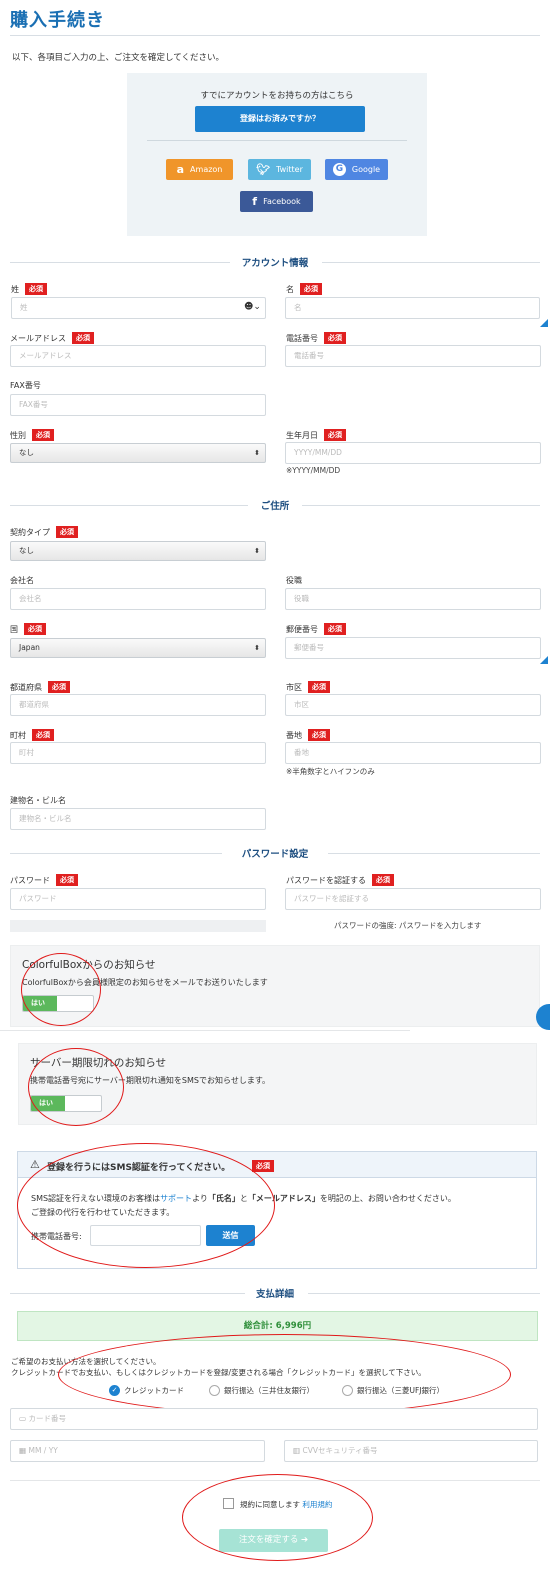 This screenshot has width=550, height=1578. I want to click on card-expiry-input: ▦ MM / YY, so click(137, 1451).